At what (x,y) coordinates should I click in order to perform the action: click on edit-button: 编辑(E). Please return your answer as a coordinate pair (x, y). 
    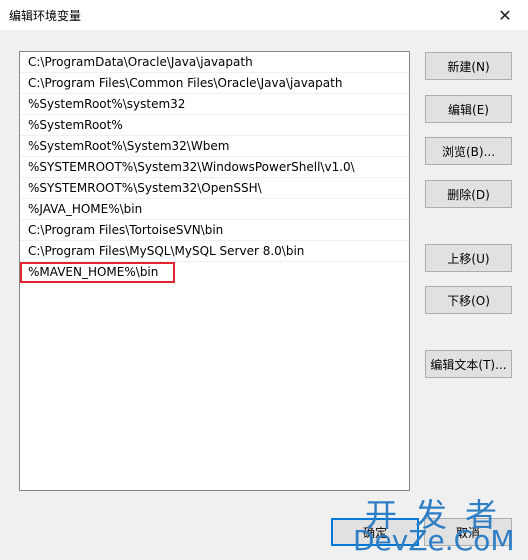
    Looking at the image, I should click on (468, 109).